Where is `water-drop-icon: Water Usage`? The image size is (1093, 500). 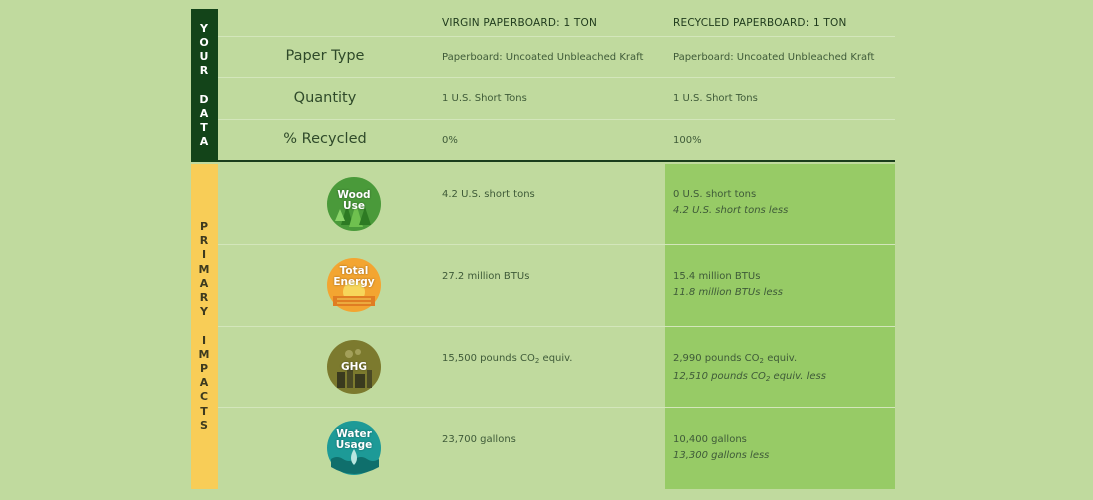
water-drop-icon: Water Usage is located at coordinates (354, 448).